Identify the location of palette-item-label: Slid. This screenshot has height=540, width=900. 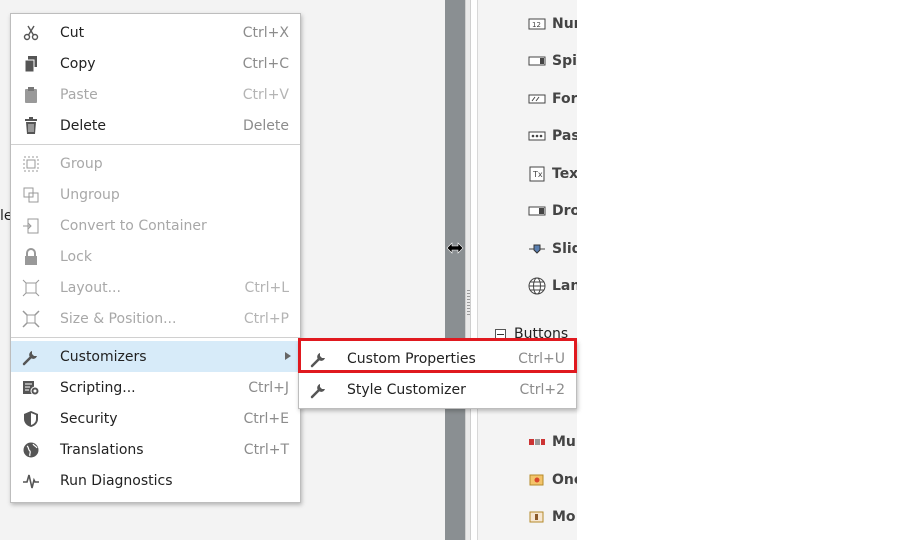
(564, 249).